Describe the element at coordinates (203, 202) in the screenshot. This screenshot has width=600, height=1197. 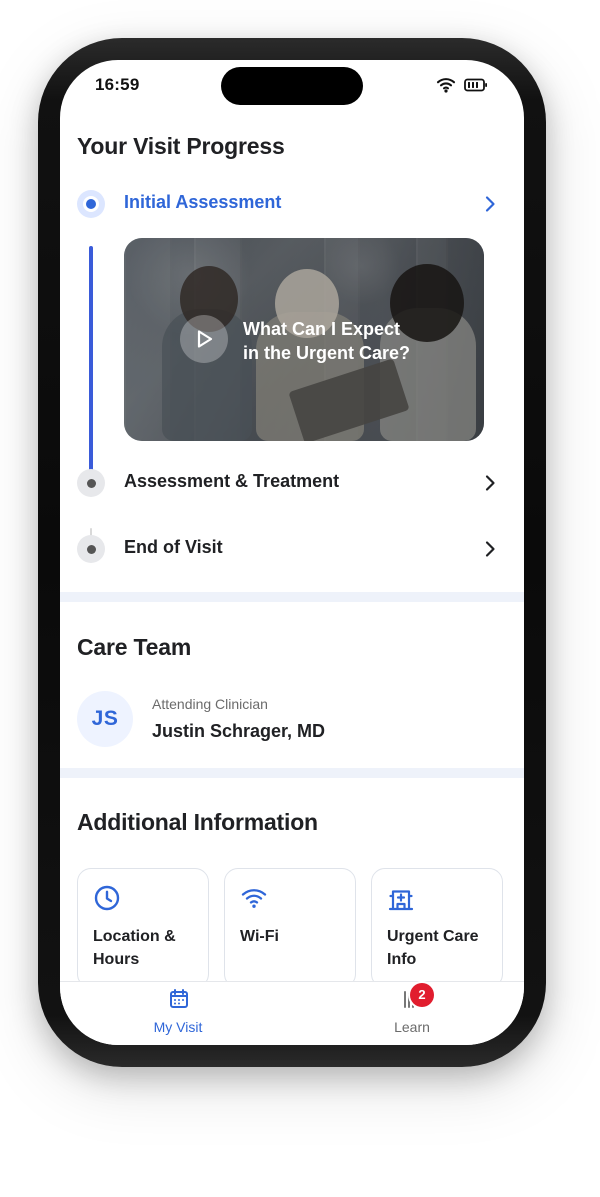
I see `step-label: Initial Assessment` at that location.